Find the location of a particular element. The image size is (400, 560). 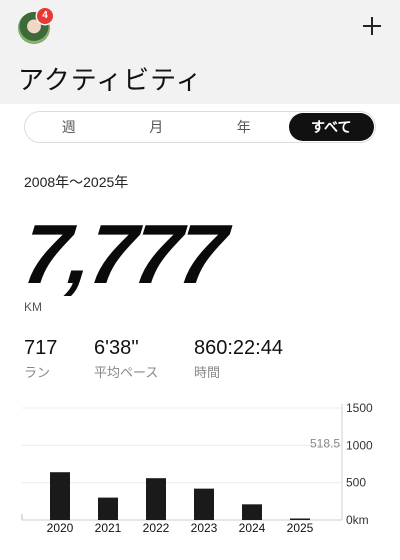

period-tabs: 週 月 年 すべて is located at coordinates (200, 127).